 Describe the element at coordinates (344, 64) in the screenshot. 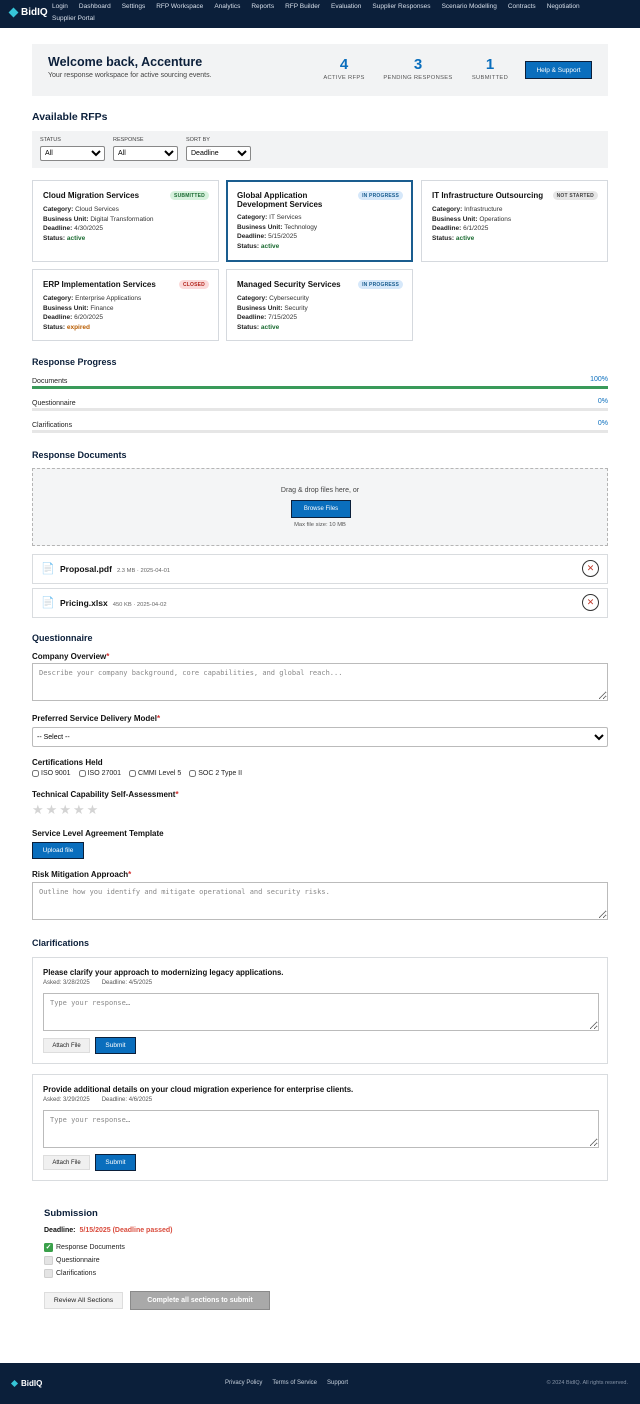

I see `stat-value: 4` at that location.